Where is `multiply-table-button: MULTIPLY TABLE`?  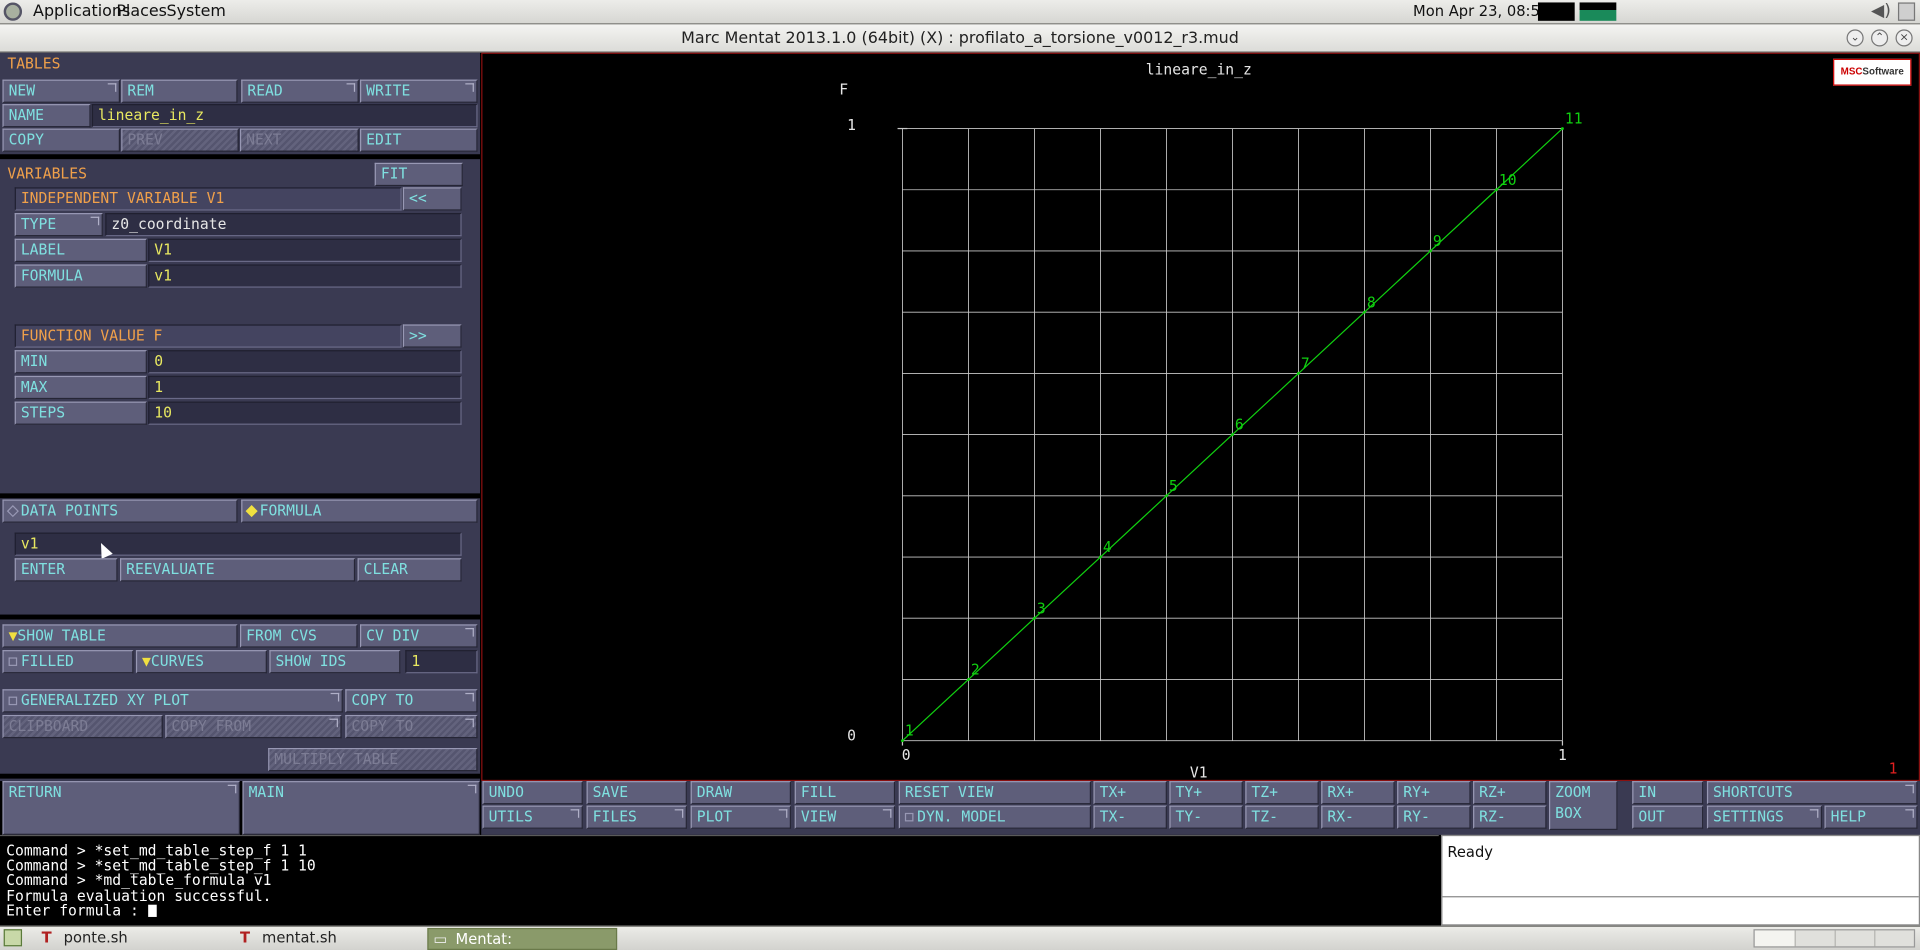
multiply-table-button: MULTIPLY TABLE is located at coordinates (373, 760).